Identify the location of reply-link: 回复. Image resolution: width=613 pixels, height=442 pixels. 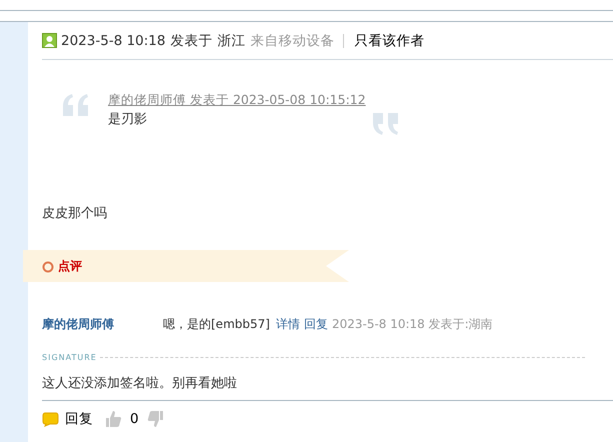
(316, 324).